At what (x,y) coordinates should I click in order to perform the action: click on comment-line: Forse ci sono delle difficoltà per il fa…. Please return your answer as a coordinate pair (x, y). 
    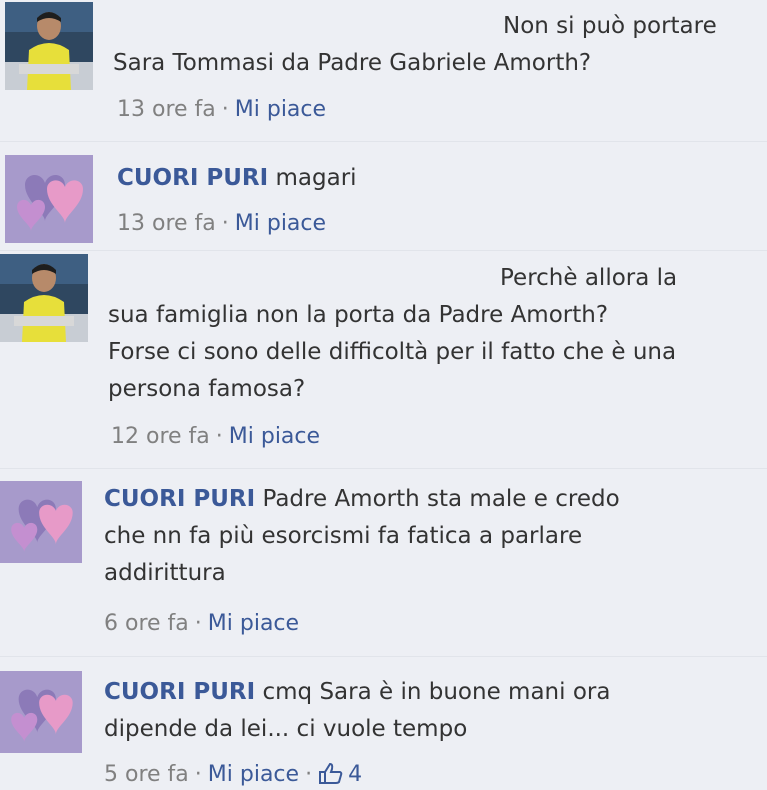
    Looking at the image, I should click on (392, 352).